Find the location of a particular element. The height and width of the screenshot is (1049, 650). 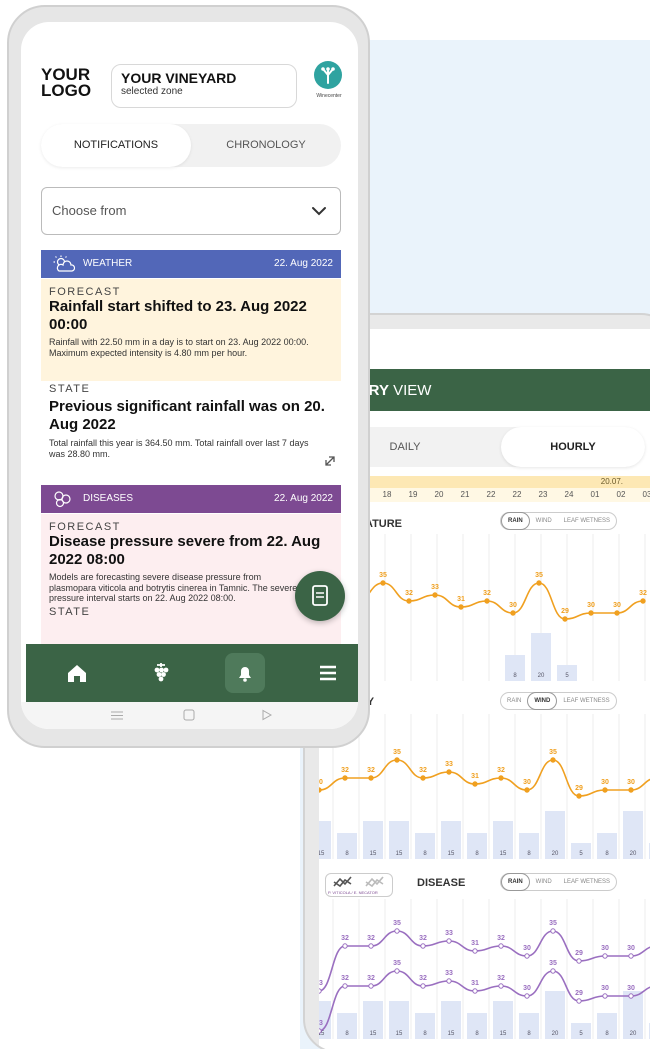

nav-menu is located at coordinates (328, 673).